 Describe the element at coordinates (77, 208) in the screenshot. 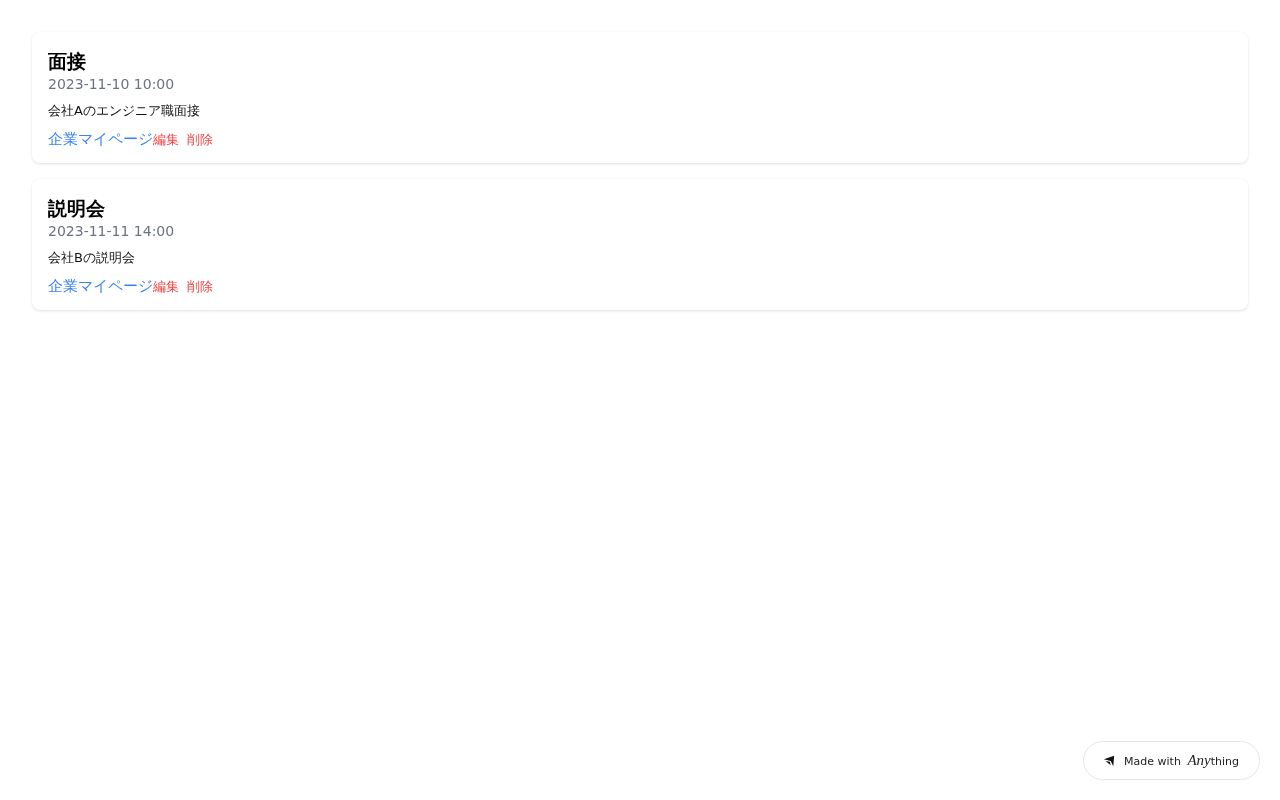

I see `event-title: 説明会` at that location.